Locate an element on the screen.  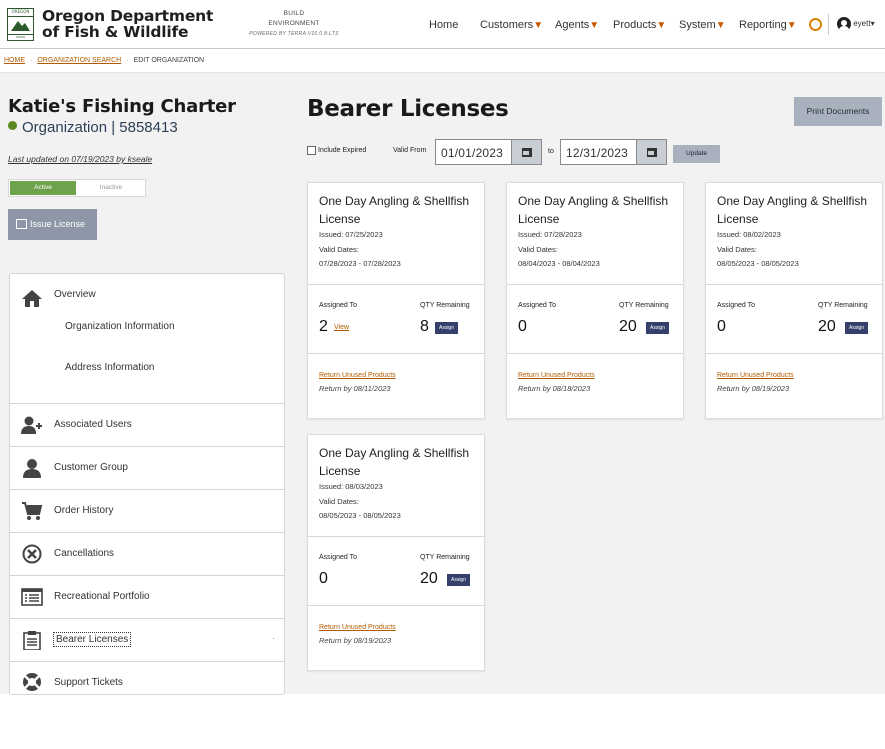
issued-date: Issued: 07/25/2023 is located at coordinates (351, 234).